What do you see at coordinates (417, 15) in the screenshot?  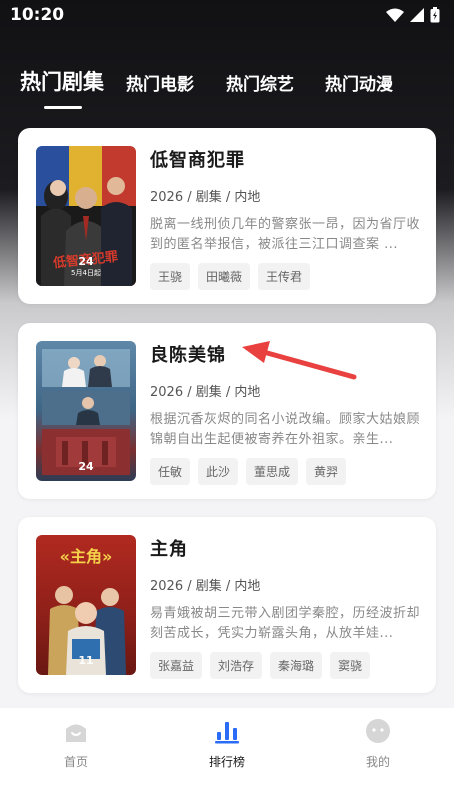 I see `signal-icon` at bounding box center [417, 15].